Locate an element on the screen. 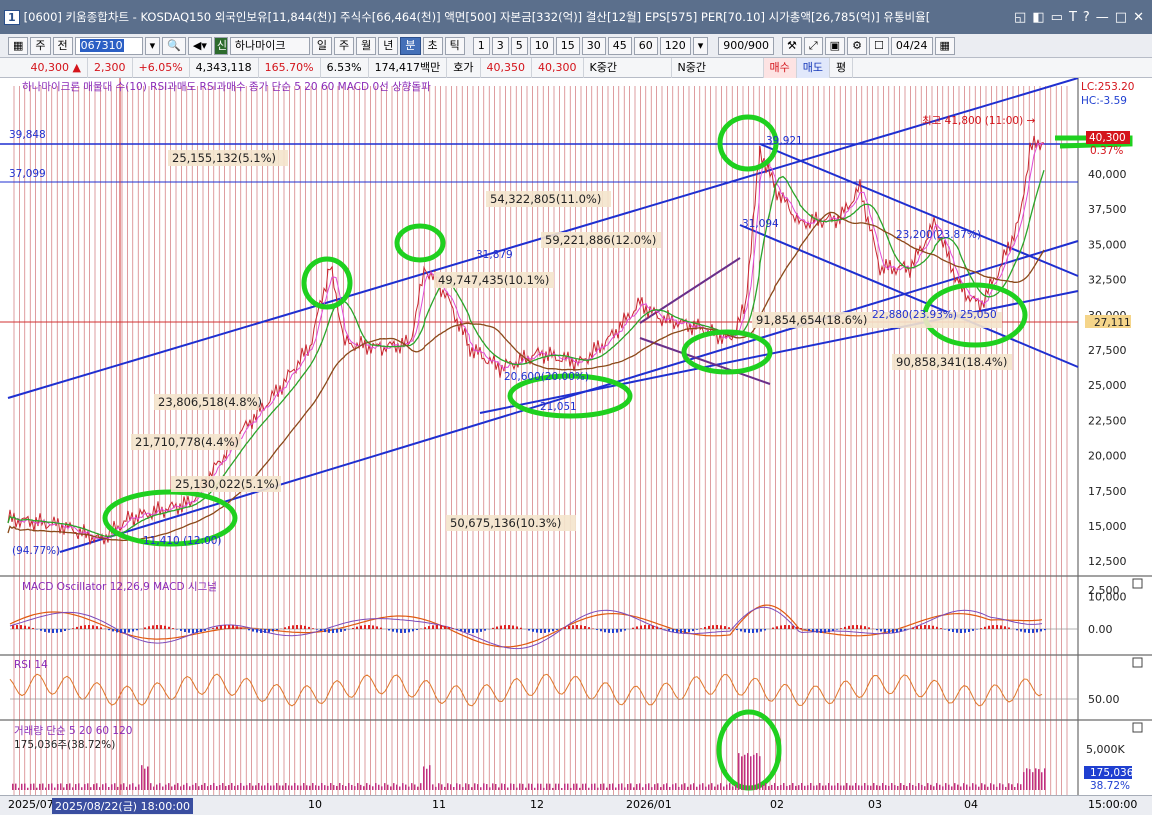 Image resolution: width=1152 pixels, height=815 pixels. rsi-legend: RSI 14 is located at coordinates (31, 665).